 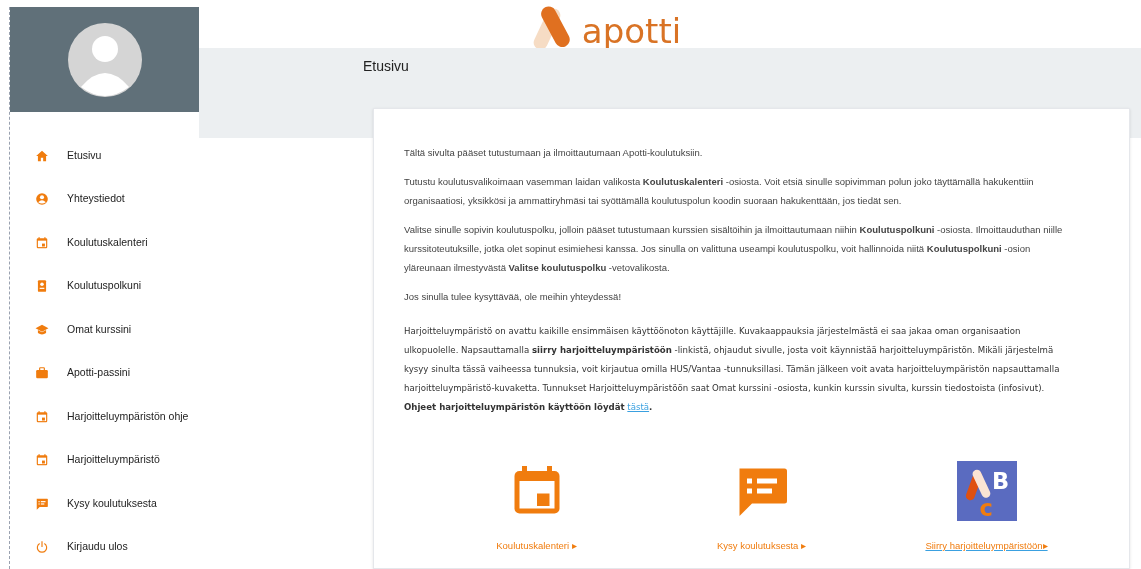 What do you see at coordinates (104, 156) in the screenshot?
I see `sidebar-item: Etusivu` at bounding box center [104, 156].